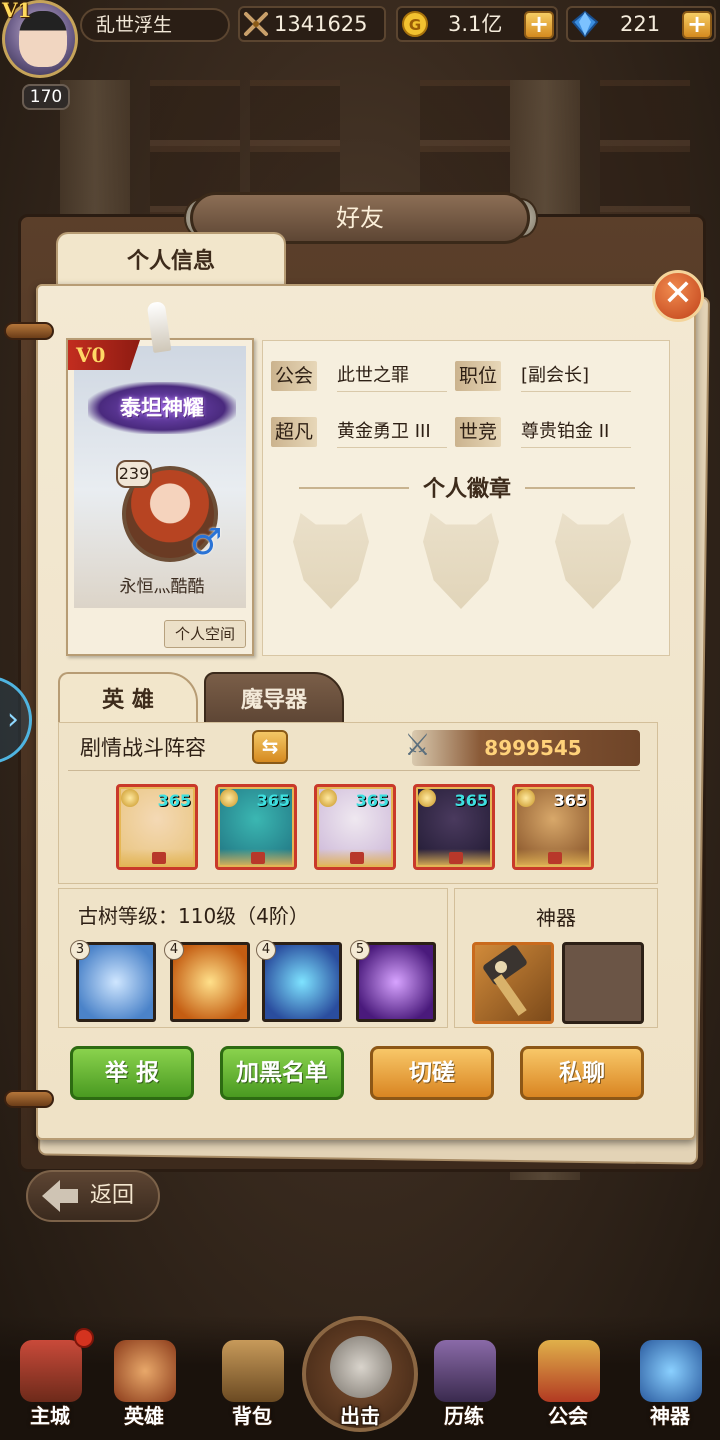 The height and width of the screenshot is (1440, 720). What do you see at coordinates (697, 25) in the screenshot?
I see `add-gems-button: +` at bounding box center [697, 25].